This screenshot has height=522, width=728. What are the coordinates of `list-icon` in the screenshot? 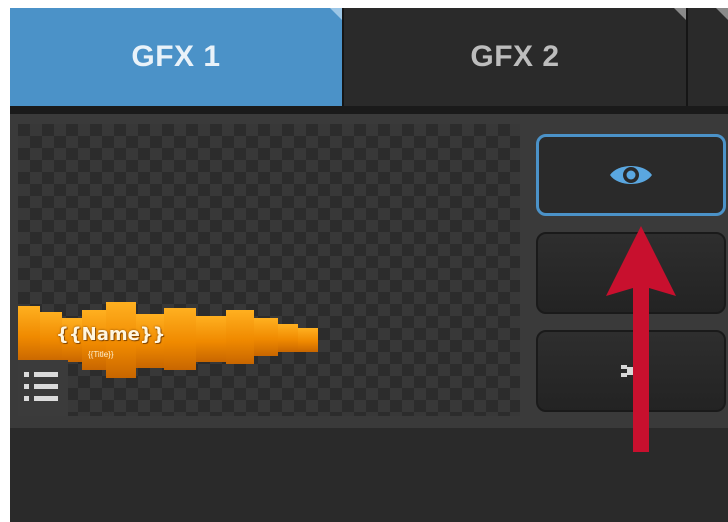 It's located at (43, 388).